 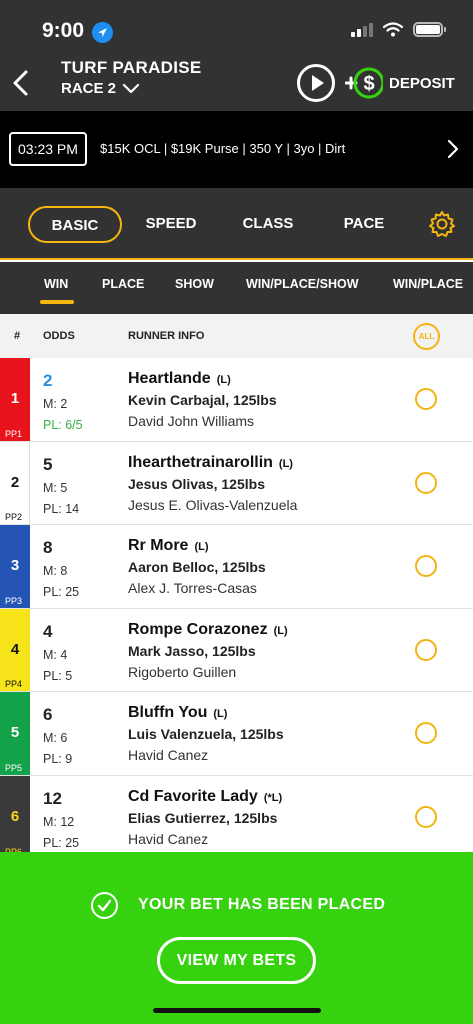 I want to click on tab-speed: SPEED, so click(x=171, y=224).